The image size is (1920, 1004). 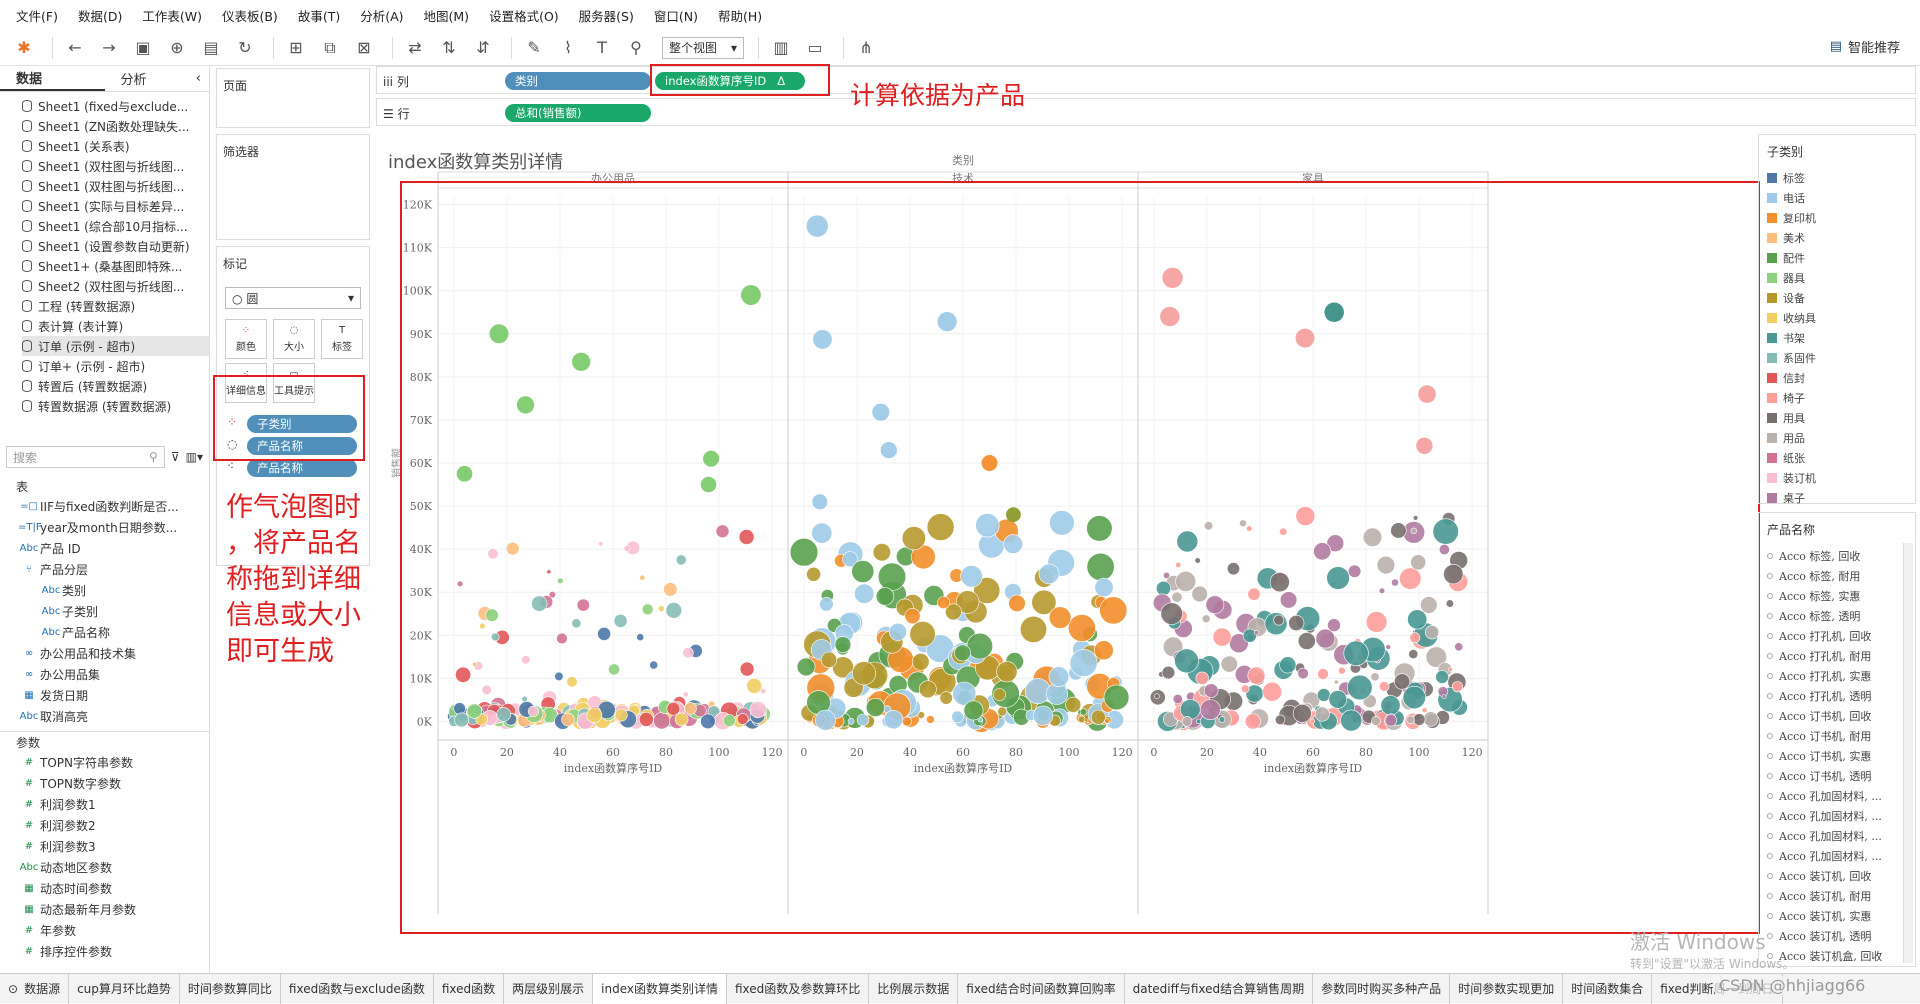 I want to click on parameter-item: # 年参数, so click(x=104, y=930).